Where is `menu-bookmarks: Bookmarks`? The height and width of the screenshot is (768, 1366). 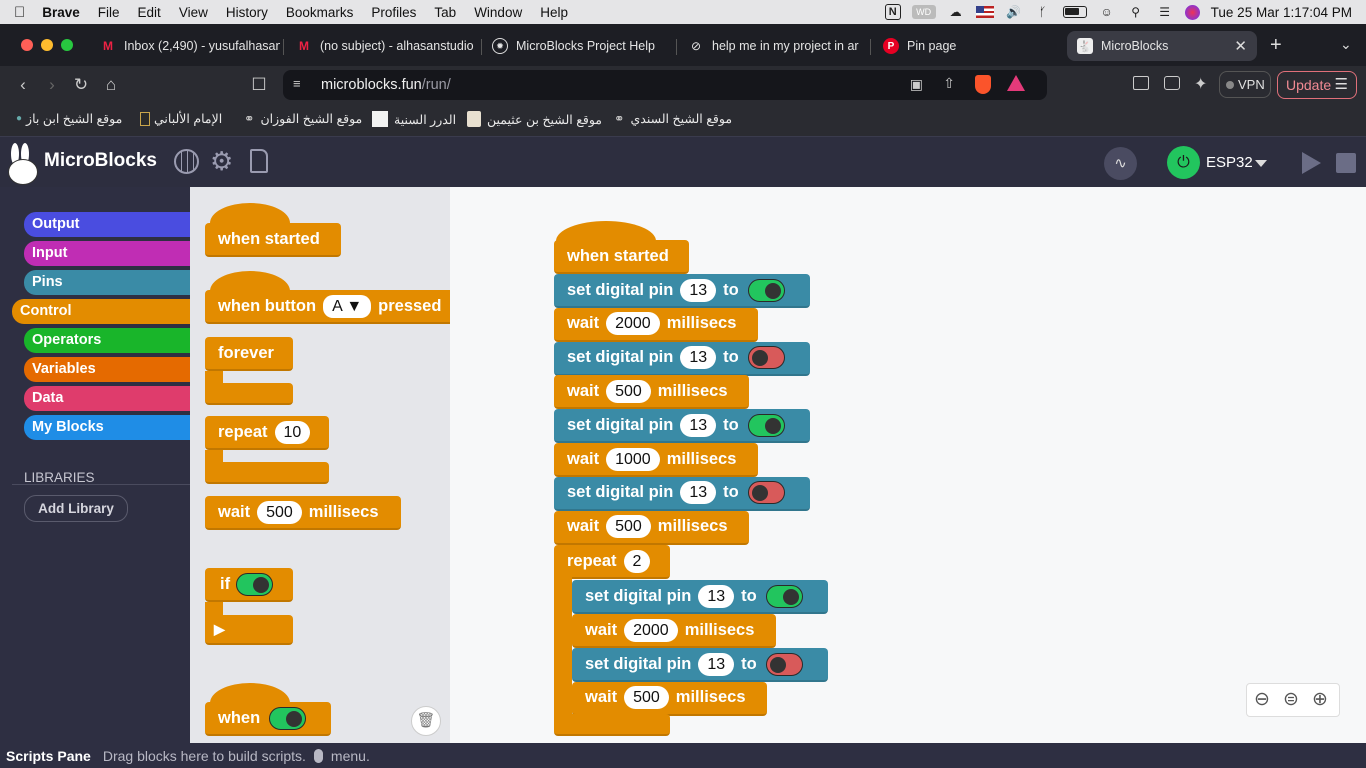 menu-bookmarks: Bookmarks is located at coordinates (320, 12).